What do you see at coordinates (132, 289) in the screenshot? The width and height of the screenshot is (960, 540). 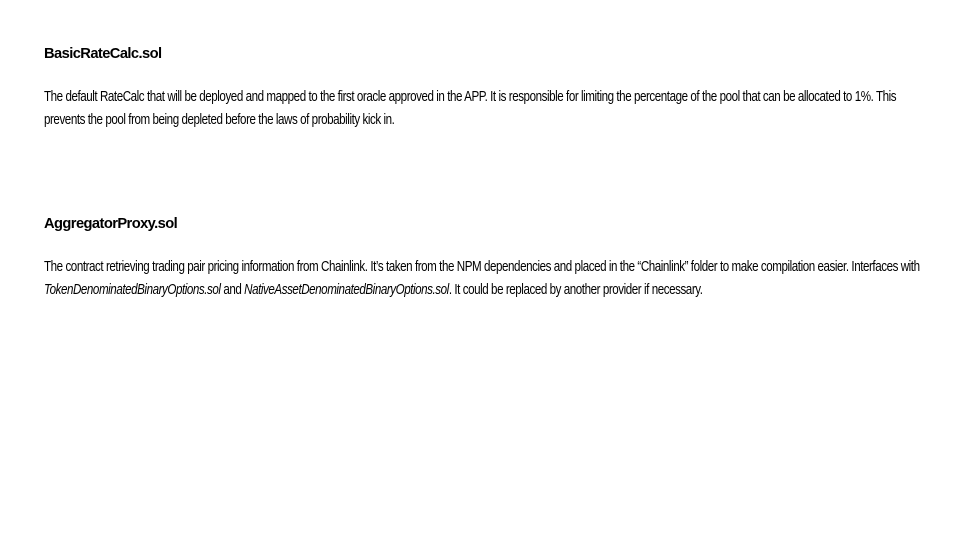 I see `file-reference: TokenDenominatedBinaryOptions.sol` at bounding box center [132, 289].